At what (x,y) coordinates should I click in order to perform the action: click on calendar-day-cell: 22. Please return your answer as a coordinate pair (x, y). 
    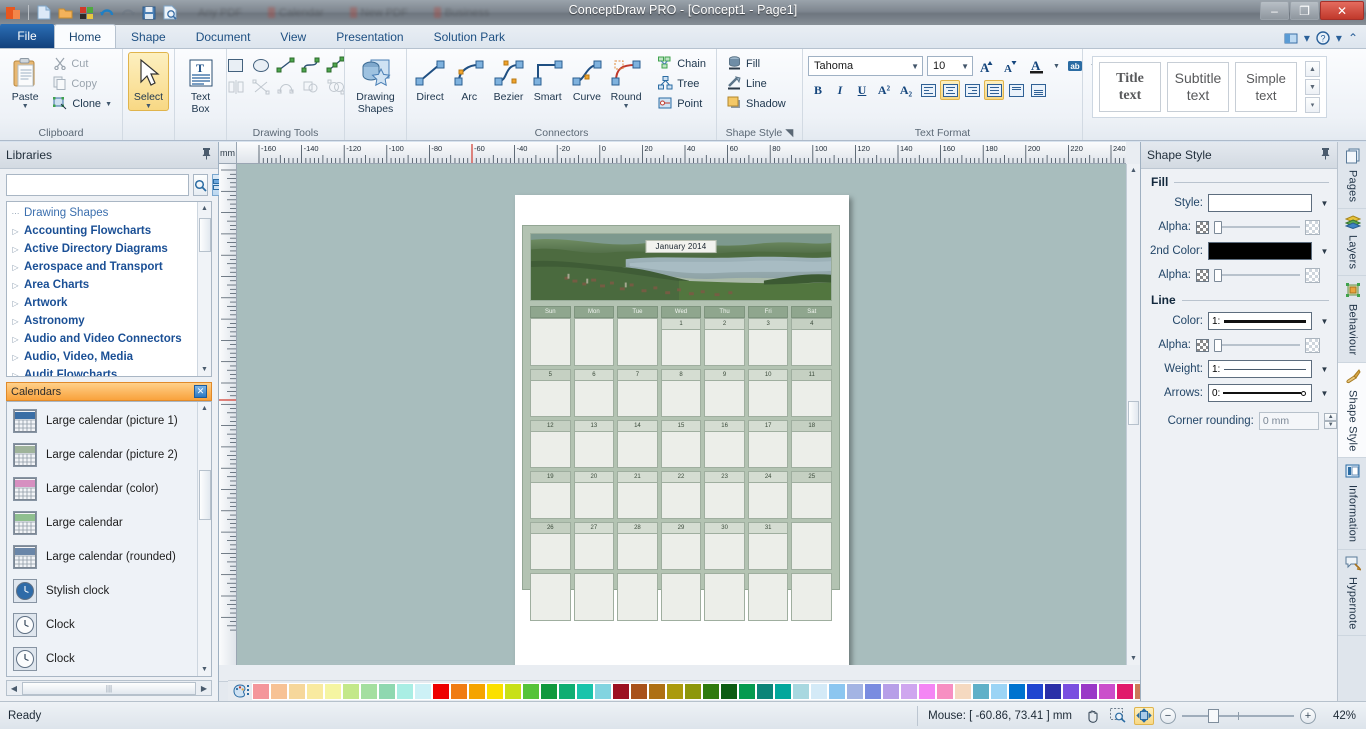
    Looking at the image, I should click on (681, 495).